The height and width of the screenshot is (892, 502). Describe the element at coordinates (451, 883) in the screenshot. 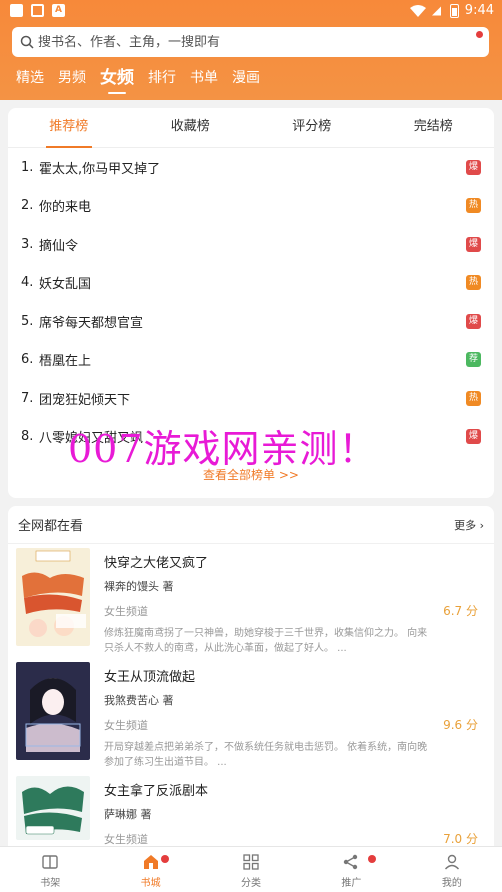

I see `nav-label: 我的` at that location.